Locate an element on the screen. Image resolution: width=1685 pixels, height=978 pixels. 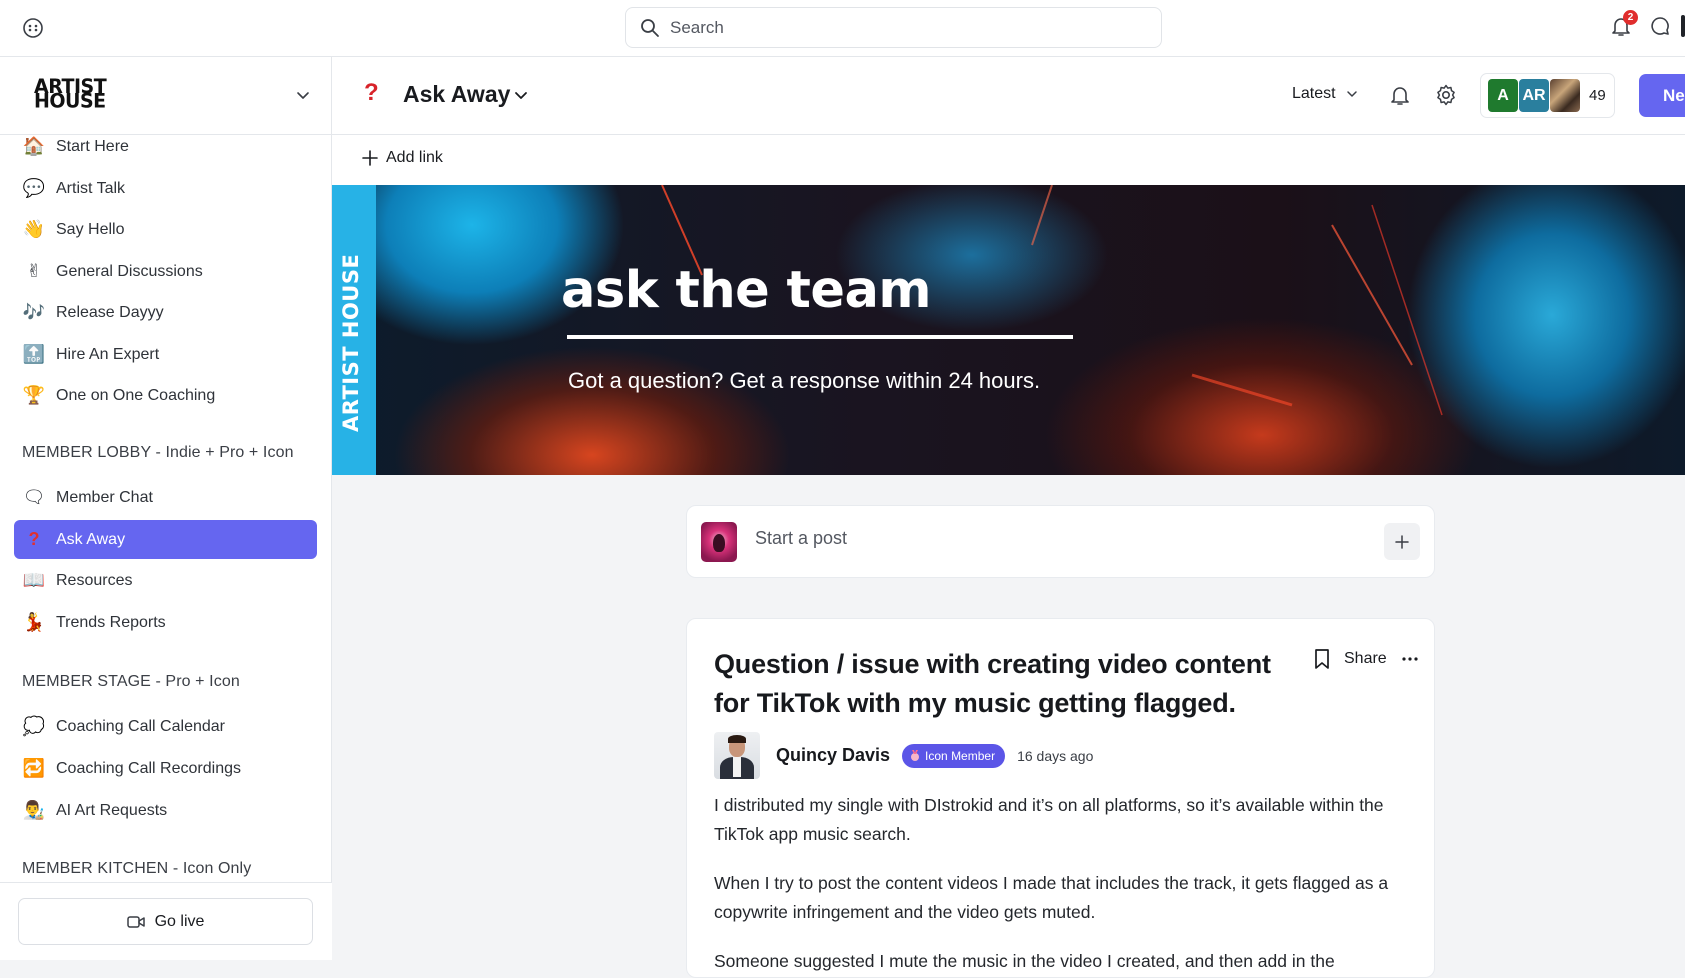
post-author: Quincy Davis Icon Member 16 days ago is located at coordinates (903, 755).